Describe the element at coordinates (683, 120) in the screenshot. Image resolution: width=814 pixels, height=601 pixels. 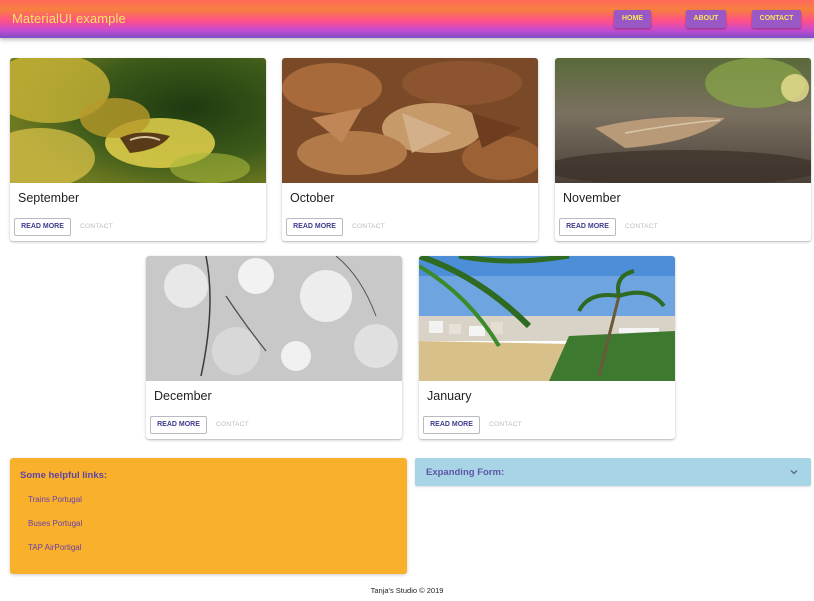
I see `card-image-november` at that location.